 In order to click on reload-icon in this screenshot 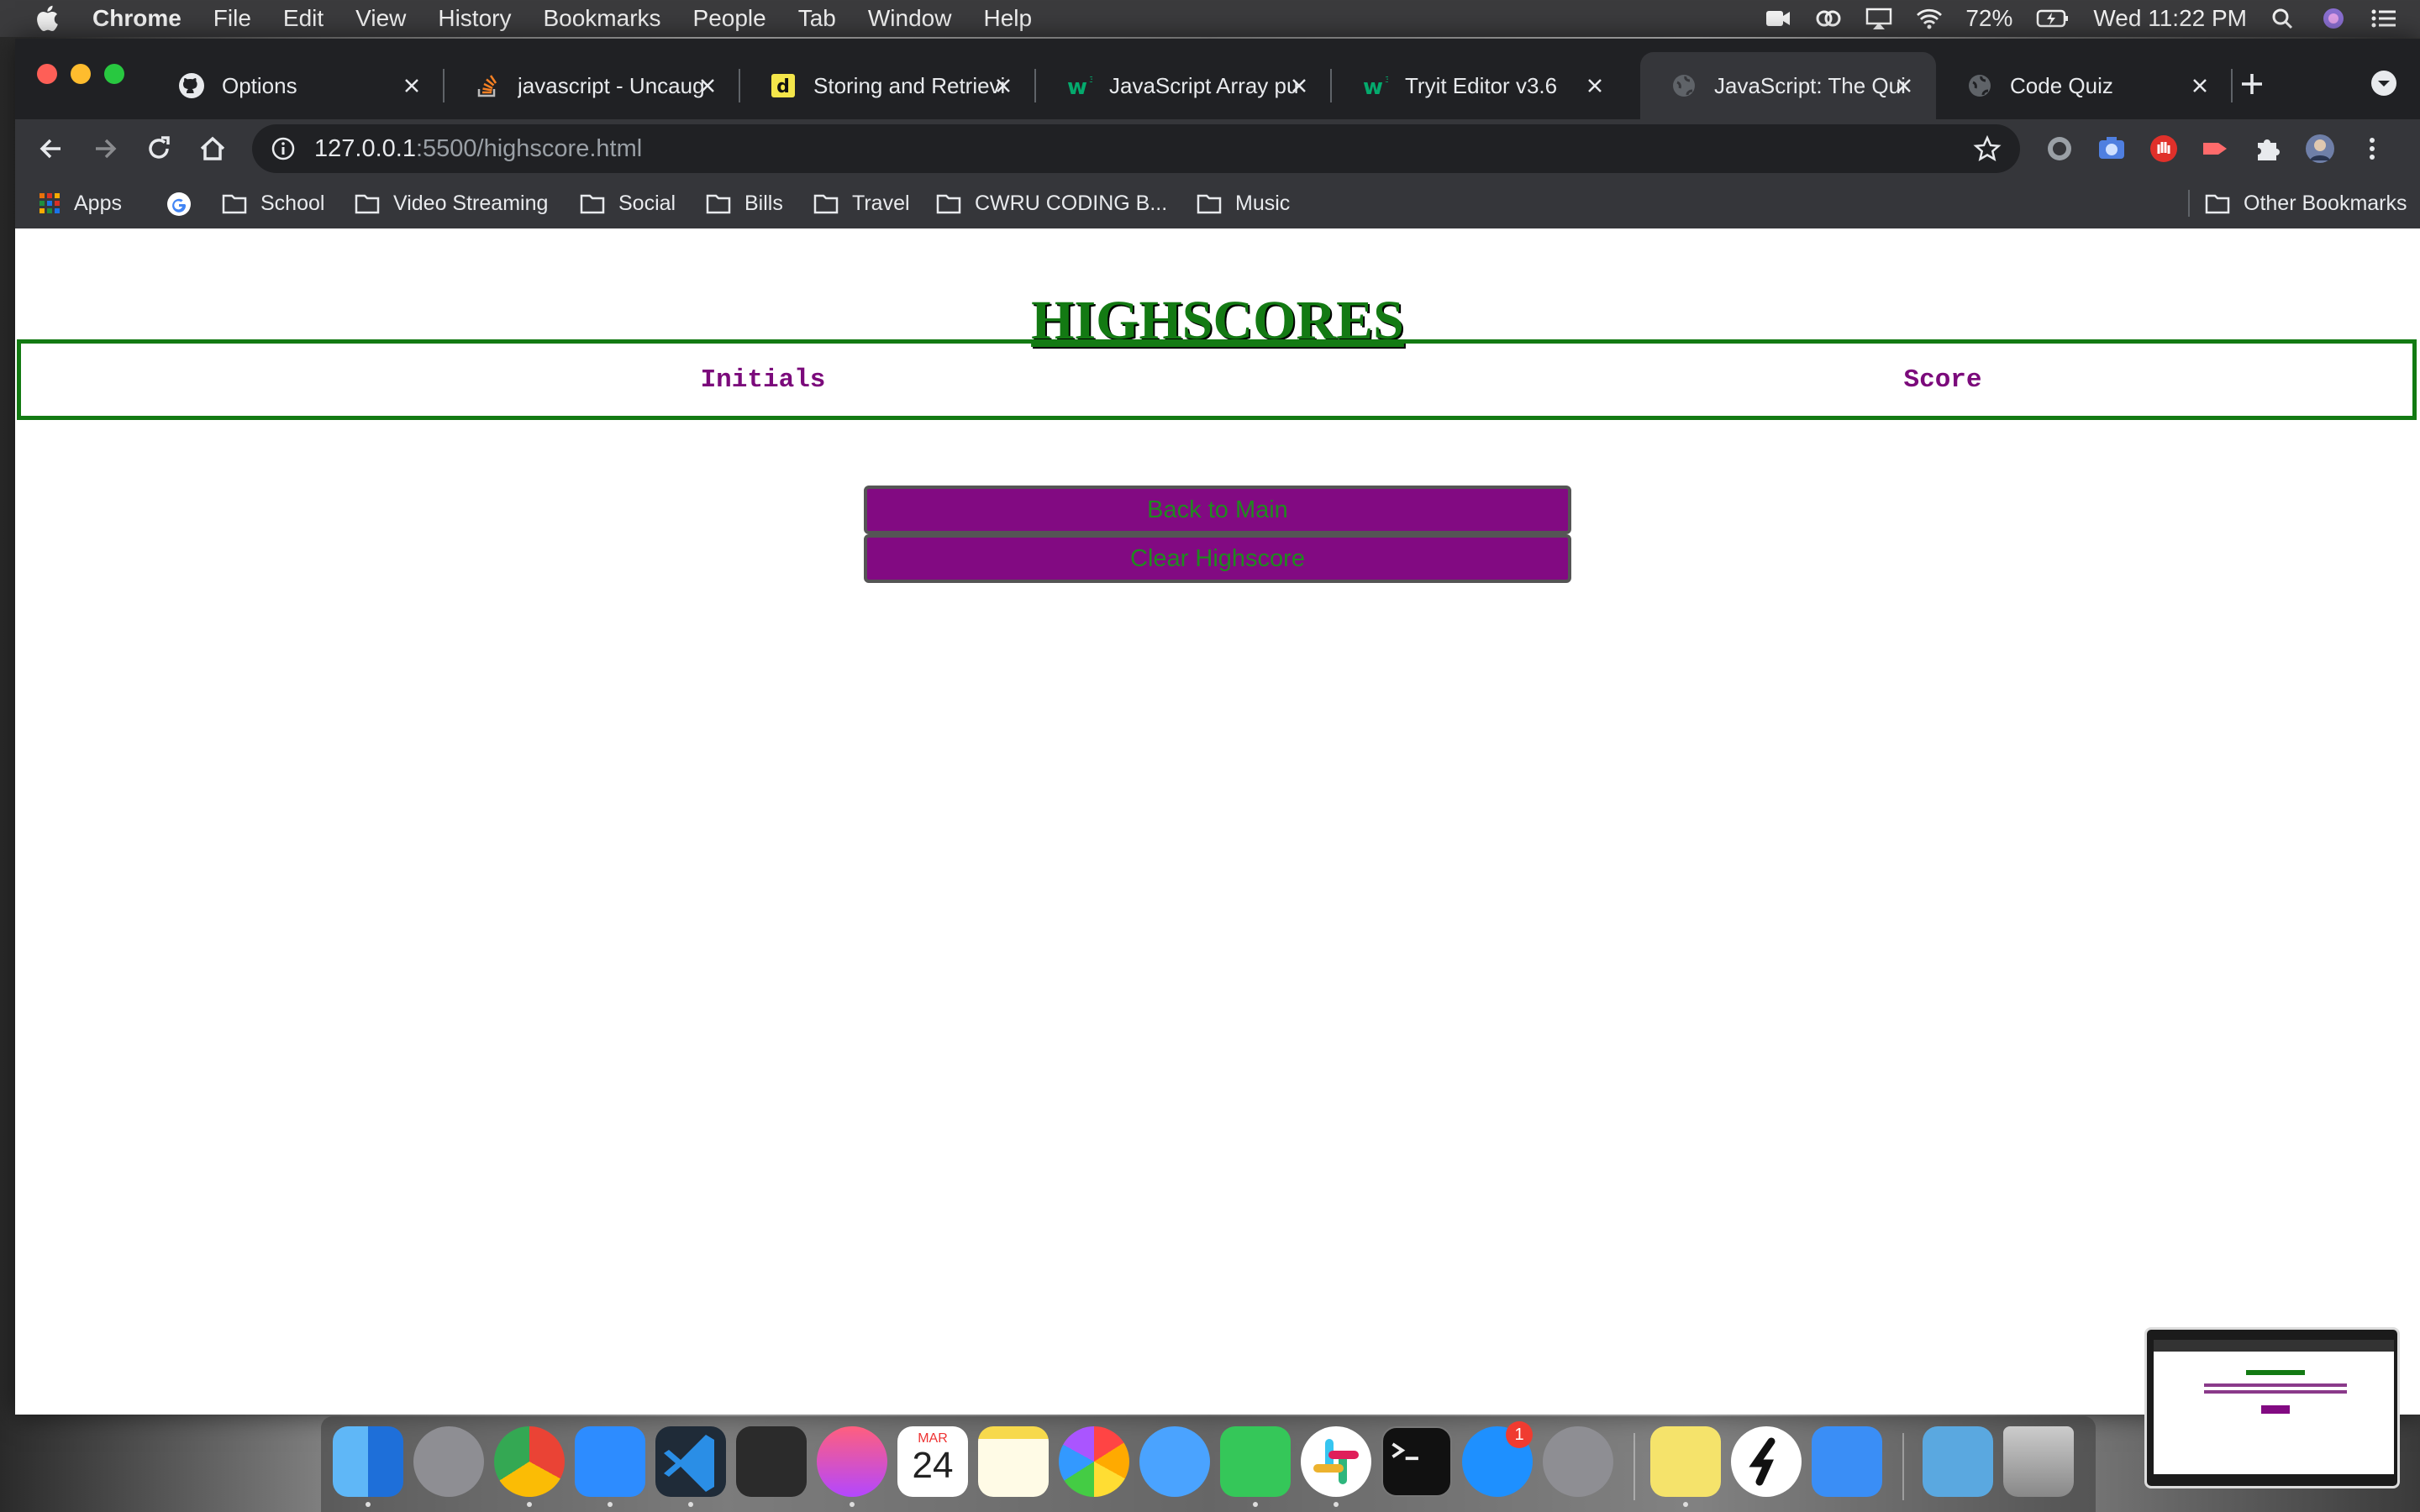, I will do `click(159, 149)`.